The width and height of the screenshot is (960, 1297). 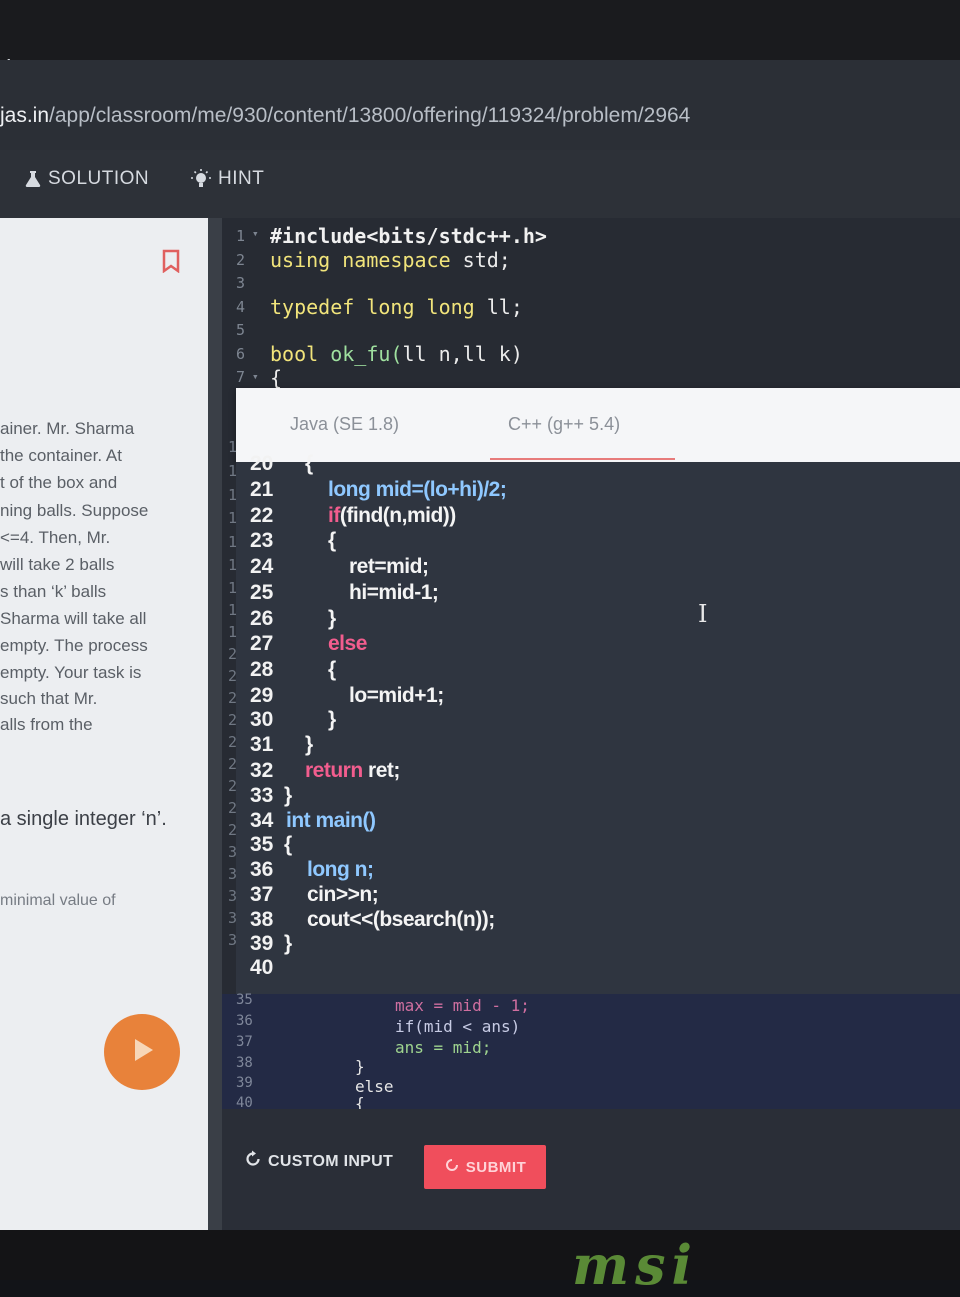 I want to click on code-line: return ret;, so click(x=352, y=771).